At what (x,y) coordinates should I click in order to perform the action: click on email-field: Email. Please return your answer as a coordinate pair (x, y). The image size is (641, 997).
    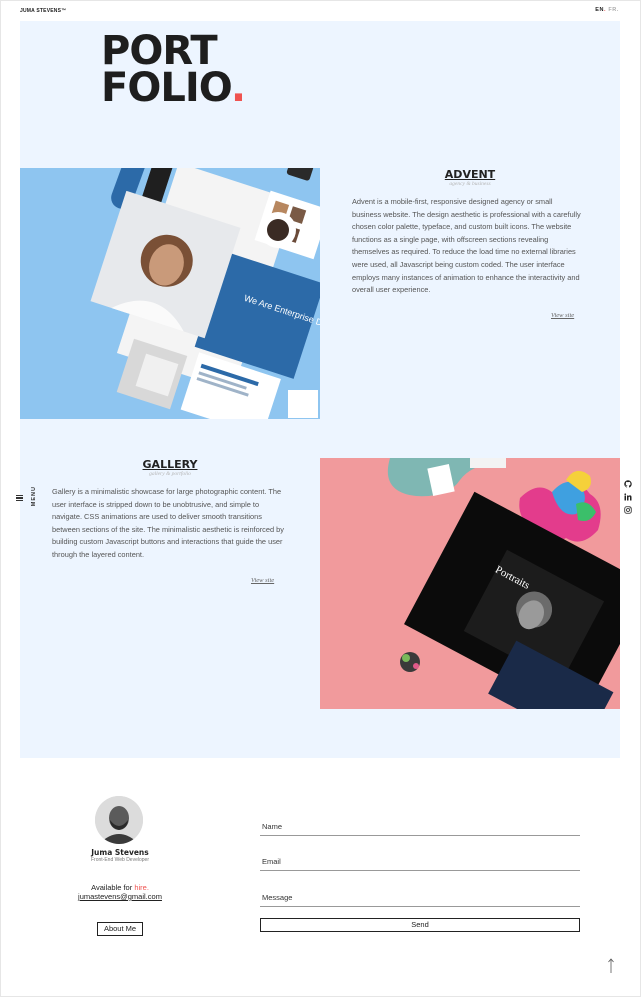
    Looking at the image, I should click on (420, 864).